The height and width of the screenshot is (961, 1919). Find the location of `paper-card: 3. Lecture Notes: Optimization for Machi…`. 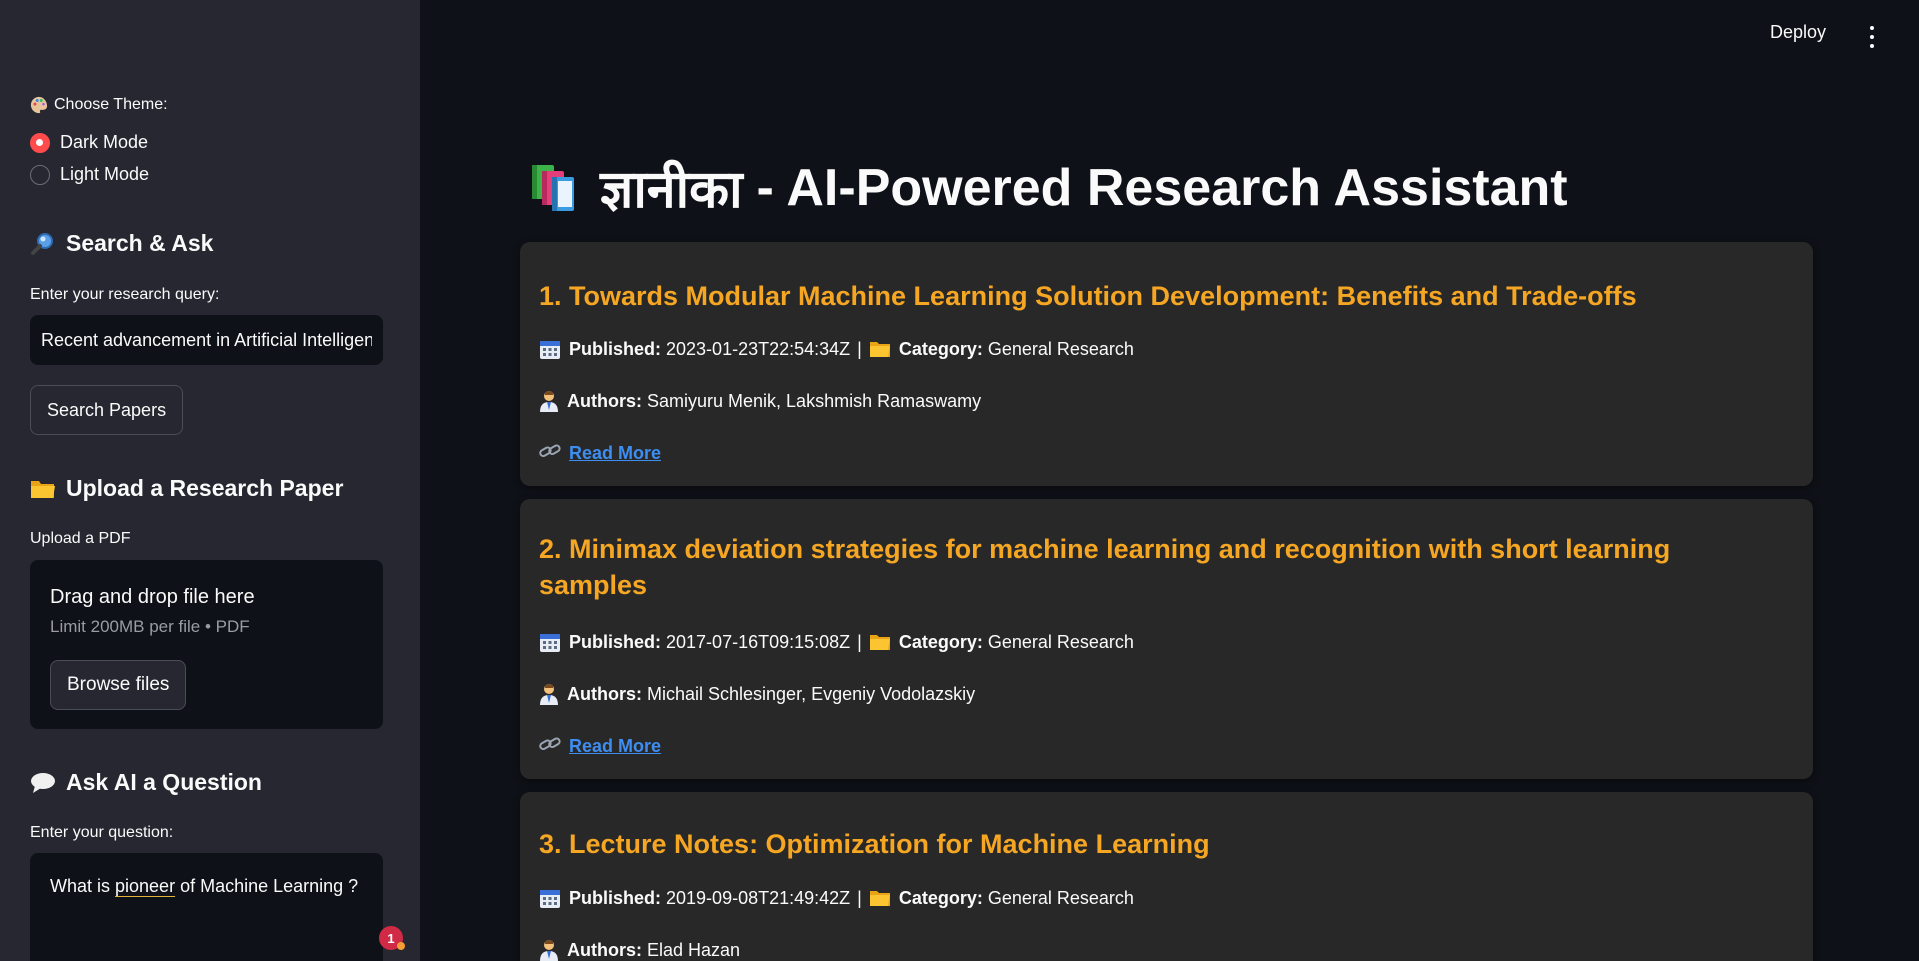

paper-card: 3. Lecture Notes: Optimization for Machi… is located at coordinates (1166, 876).